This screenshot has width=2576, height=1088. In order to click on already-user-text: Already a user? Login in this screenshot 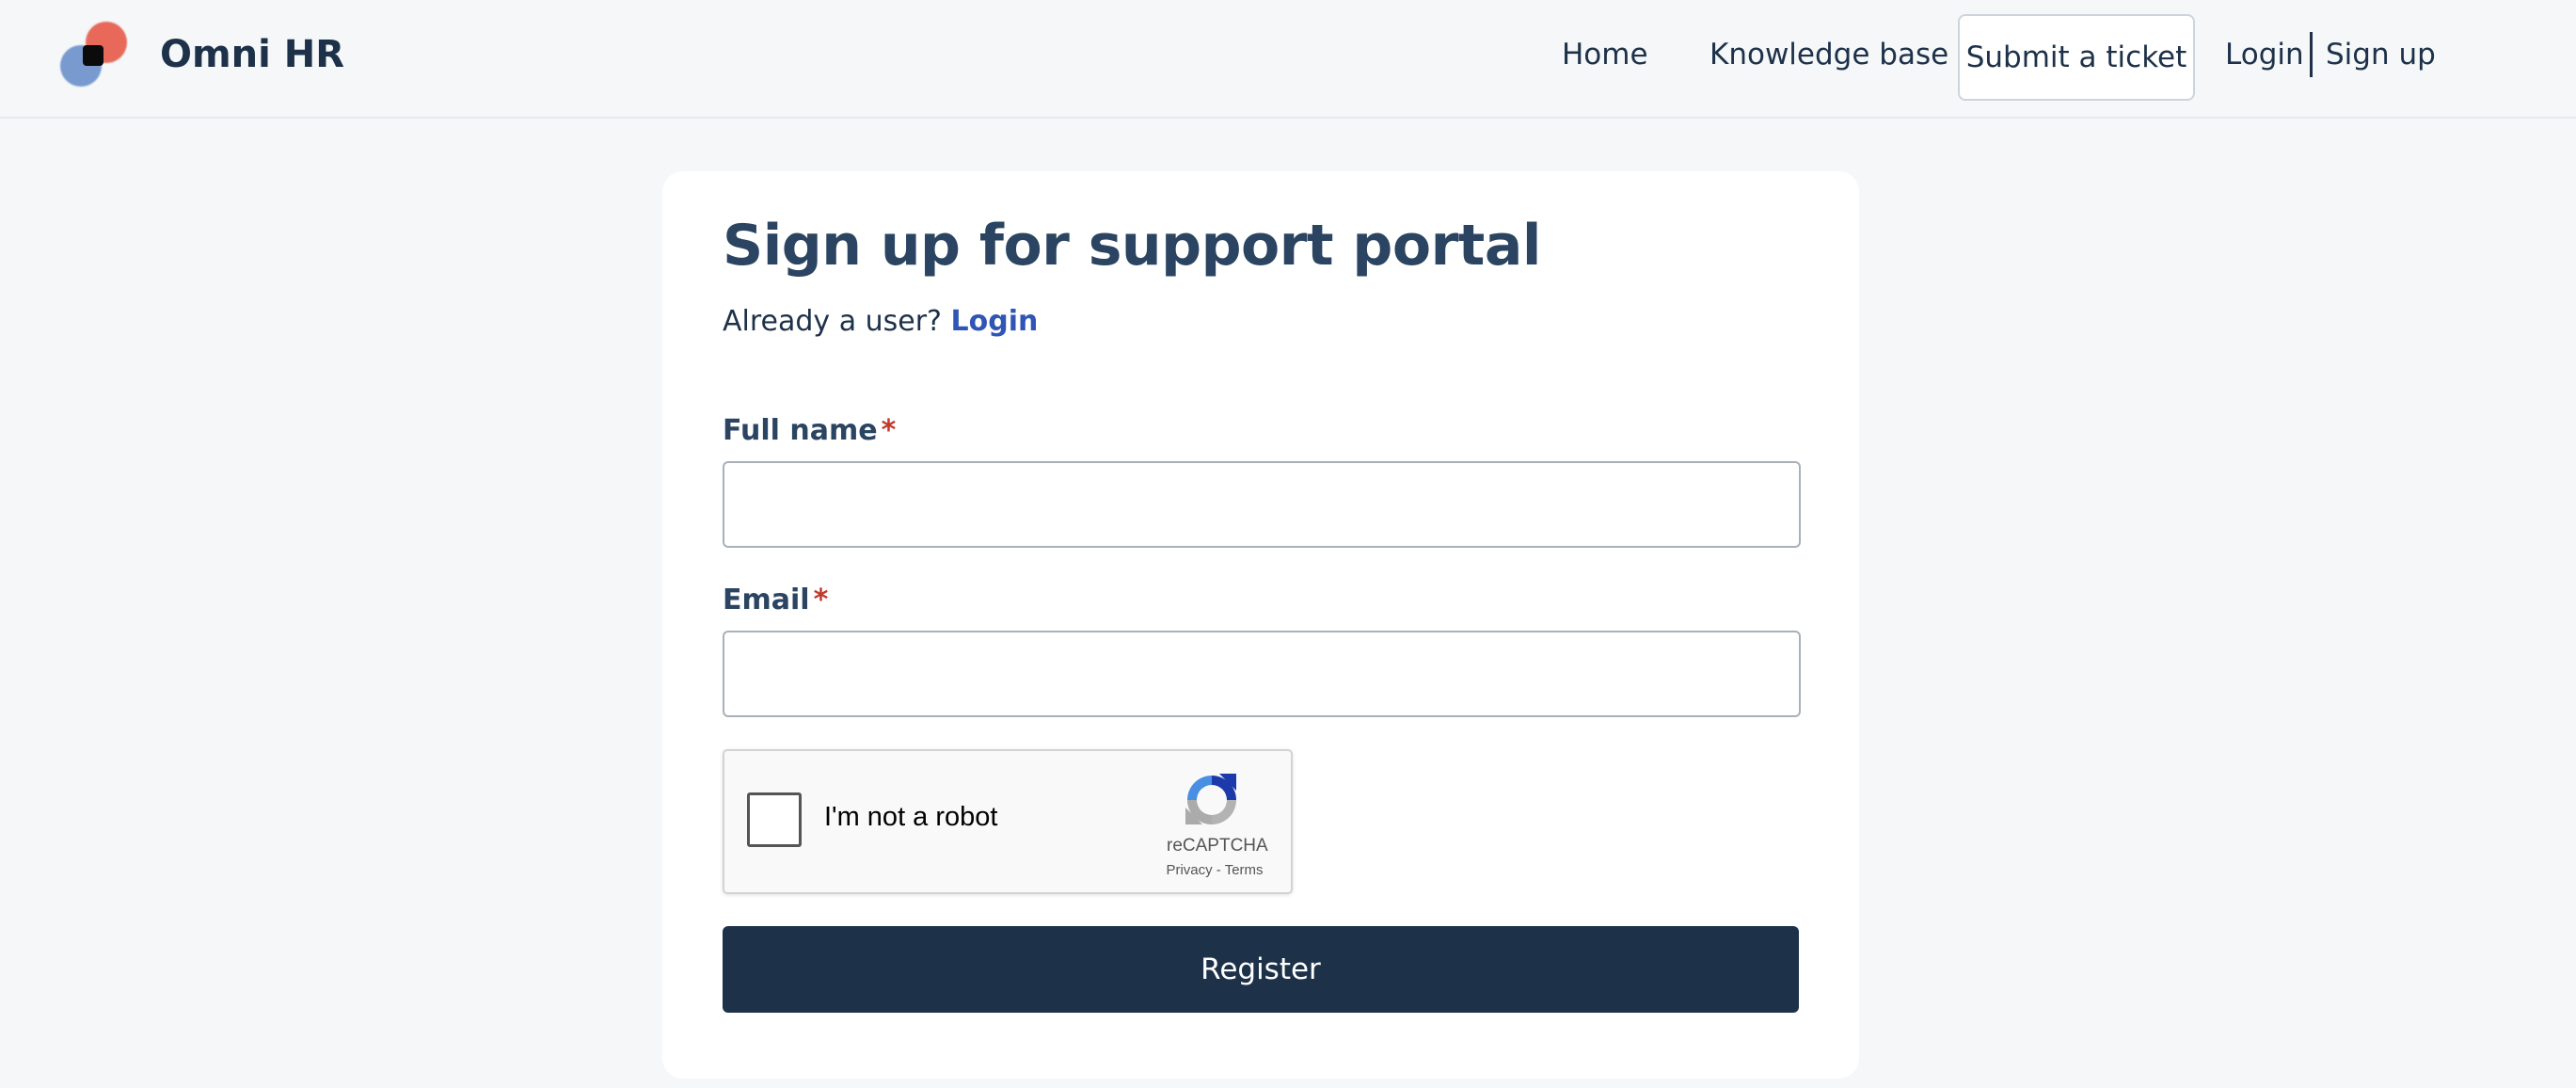, I will do `click(881, 321)`.